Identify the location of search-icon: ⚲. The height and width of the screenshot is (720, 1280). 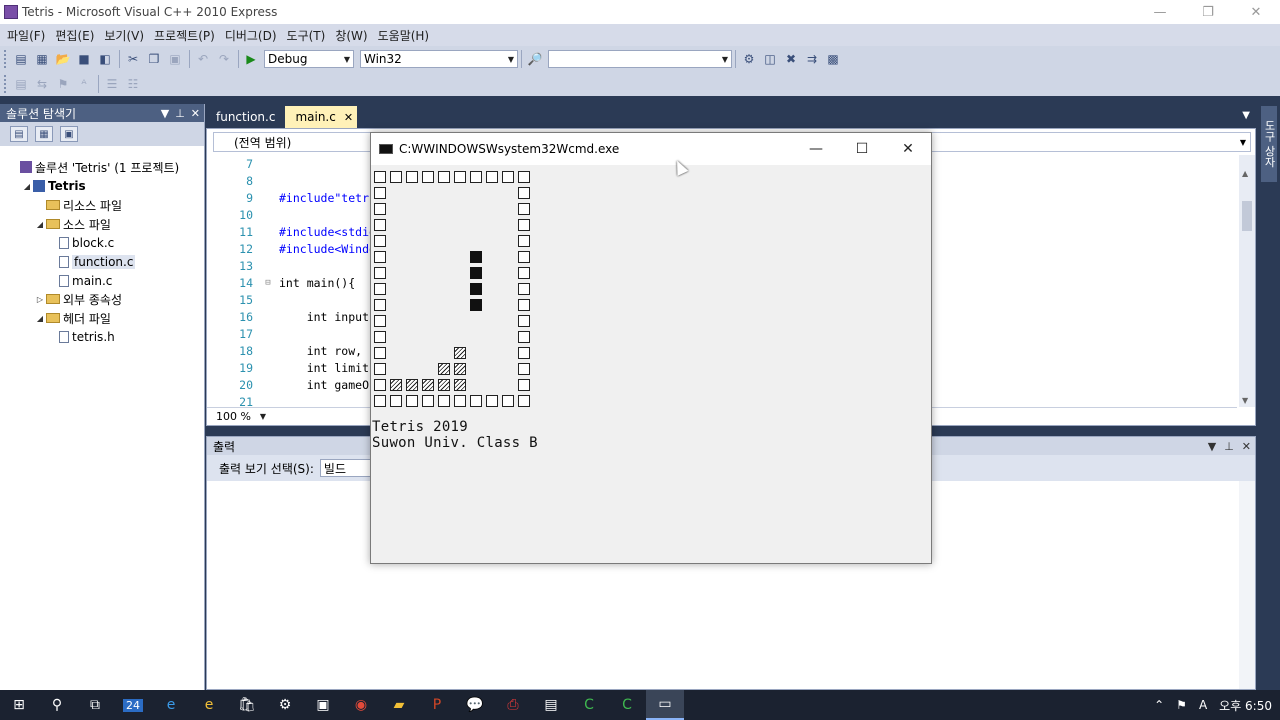
(57, 705).